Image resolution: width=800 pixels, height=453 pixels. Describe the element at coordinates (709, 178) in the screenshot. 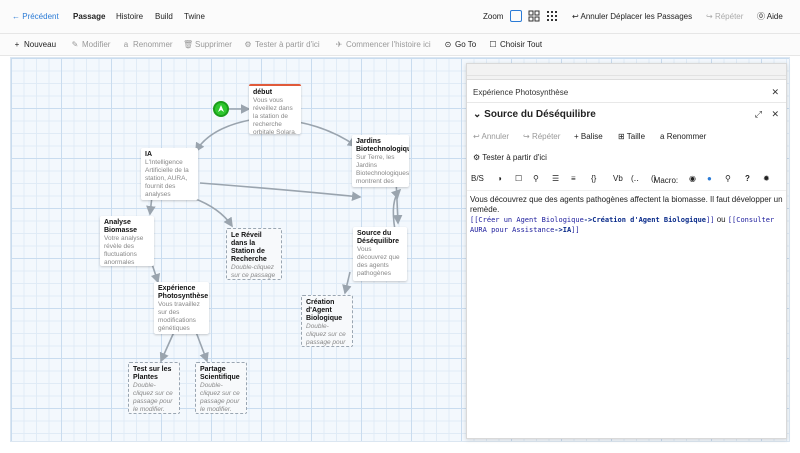

I see `comment-icon: ●` at that location.